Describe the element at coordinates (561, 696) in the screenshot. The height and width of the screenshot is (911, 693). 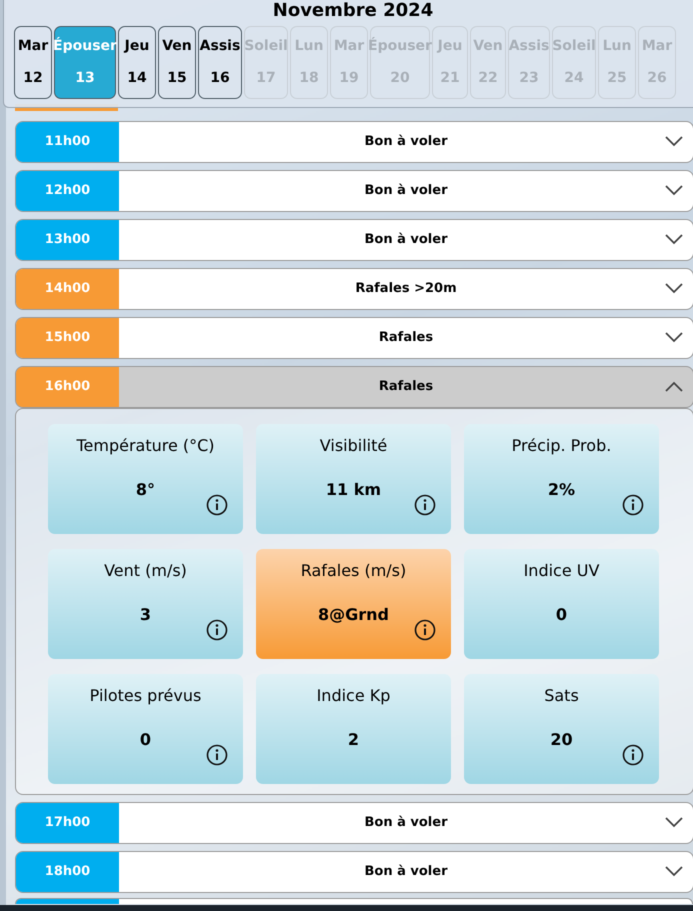
I see `metric-title: Sats` at that location.